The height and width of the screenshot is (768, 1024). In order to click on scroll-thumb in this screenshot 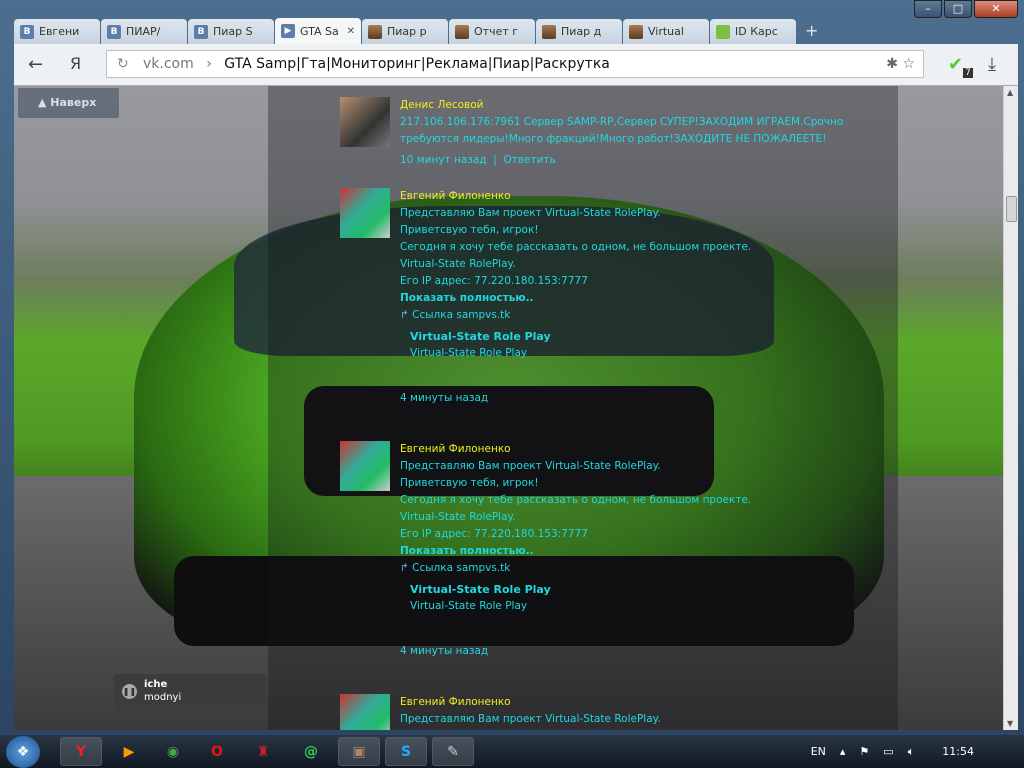, I will do `click(1011, 209)`.